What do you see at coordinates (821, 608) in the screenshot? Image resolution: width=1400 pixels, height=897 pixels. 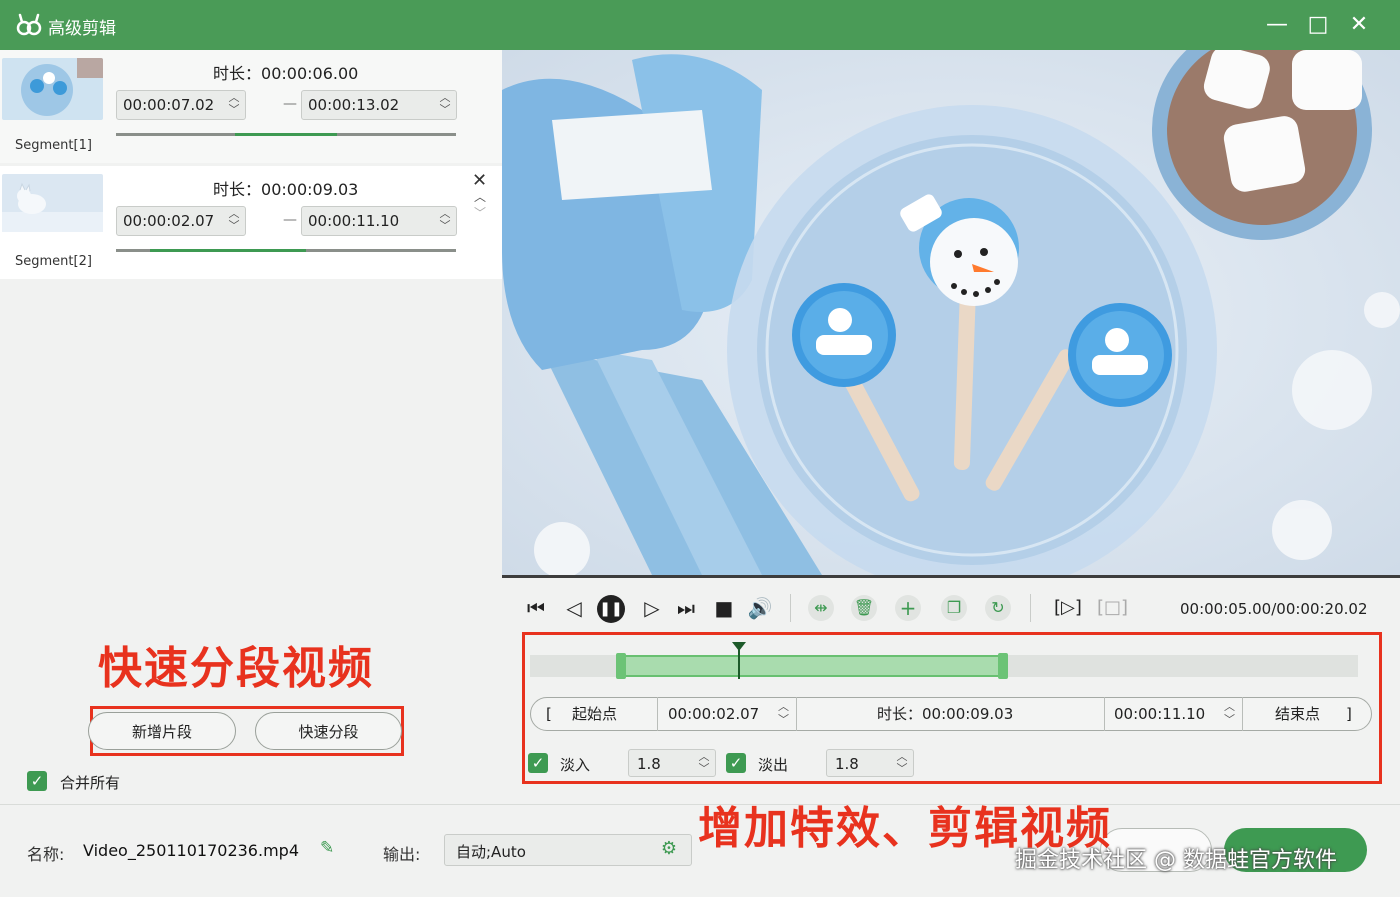 I see `split-icon: ⇹` at bounding box center [821, 608].